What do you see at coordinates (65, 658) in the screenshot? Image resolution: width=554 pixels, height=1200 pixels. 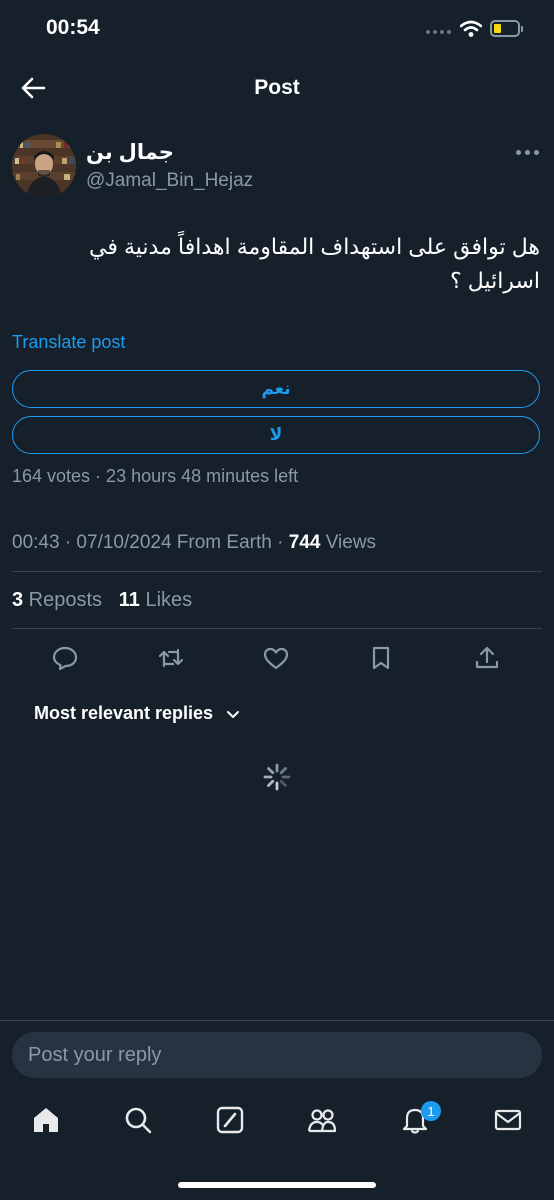 I see `reply-icon` at bounding box center [65, 658].